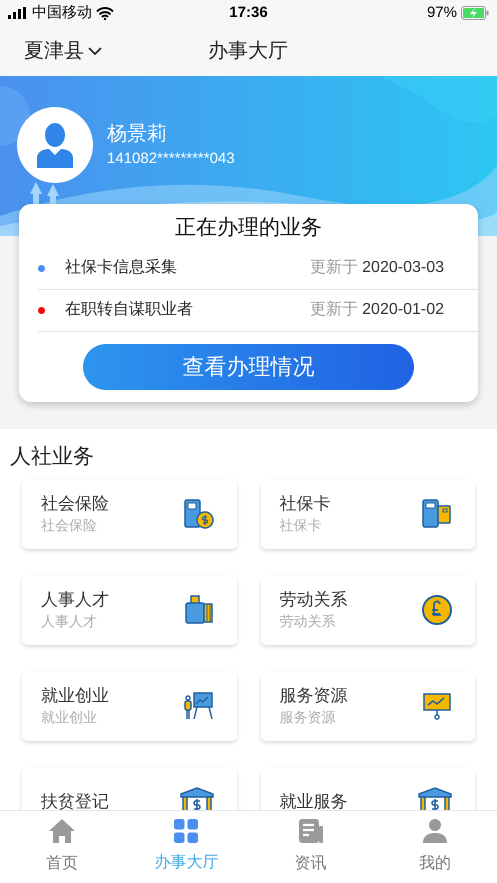 The height and width of the screenshot is (883, 497). I want to click on service-title: 人事人才, so click(75, 599).